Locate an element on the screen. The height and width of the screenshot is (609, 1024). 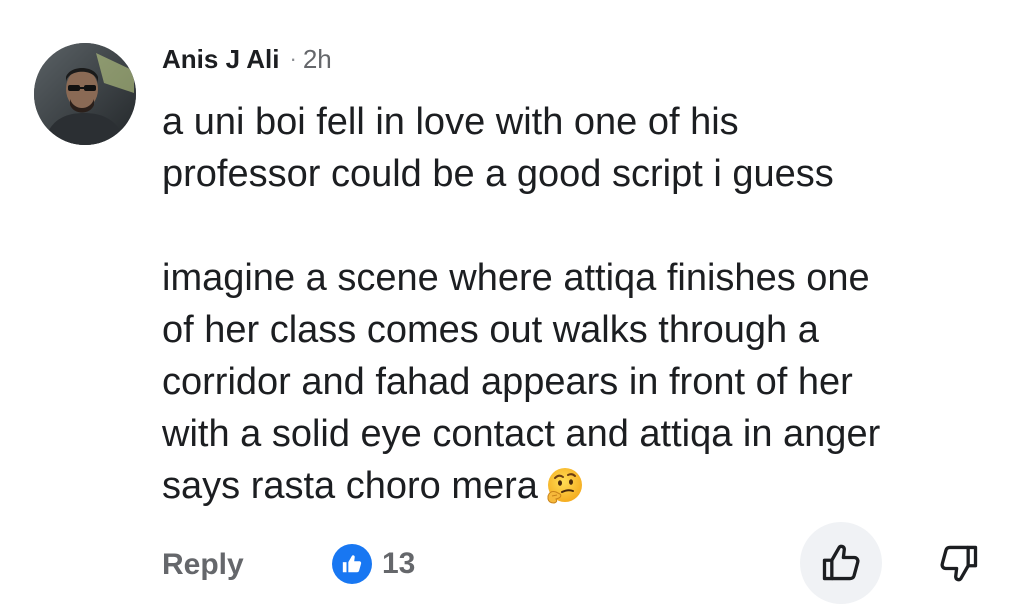
reaction-count: 13 is located at coordinates (399, 563).